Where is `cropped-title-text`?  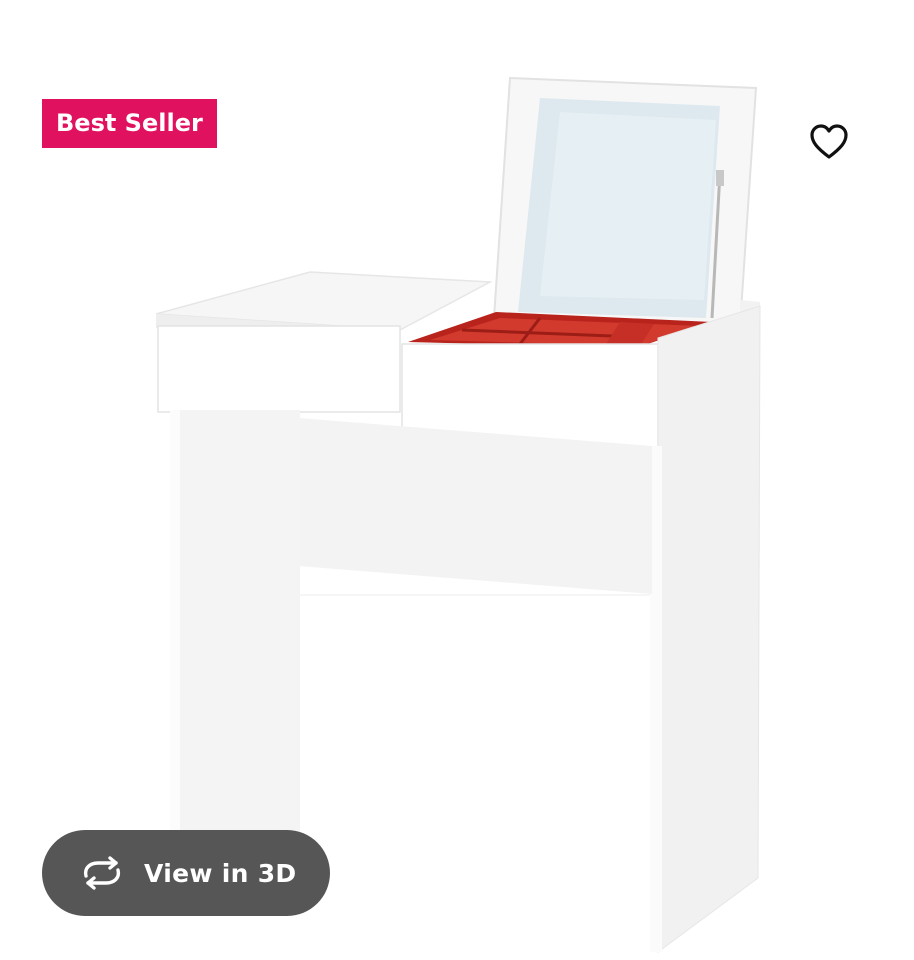
cropped-title-text is located at coordinates (450, 3).